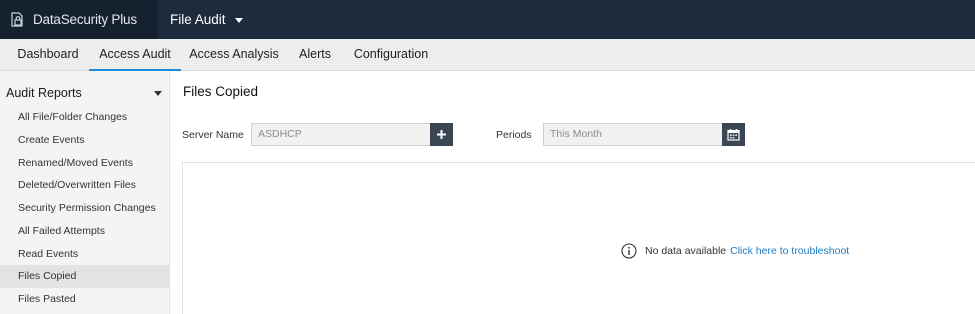  Describe the element at coordinates (84, 299) in the screenshot. I see `sidebar-item-files-pasted: Files Pasted` at that location.